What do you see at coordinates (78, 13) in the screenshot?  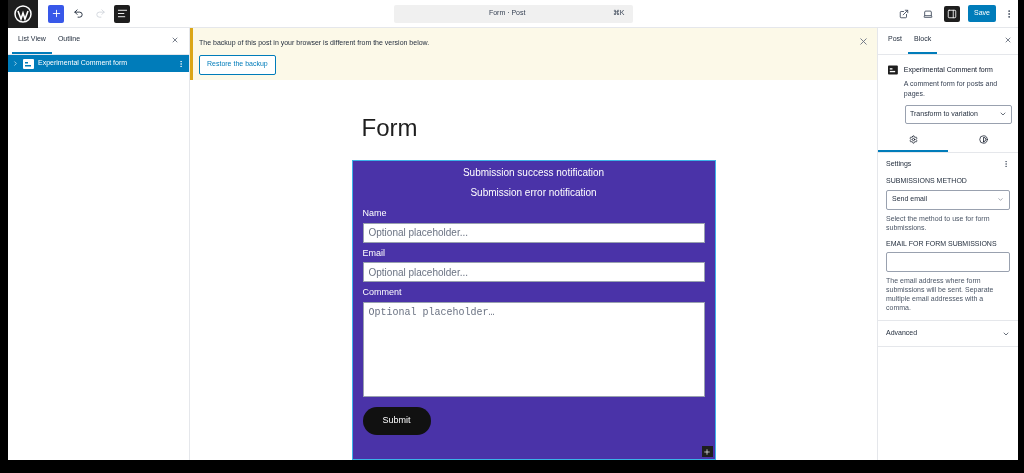 I see `undo-icon` at bounding box center [78, 13].